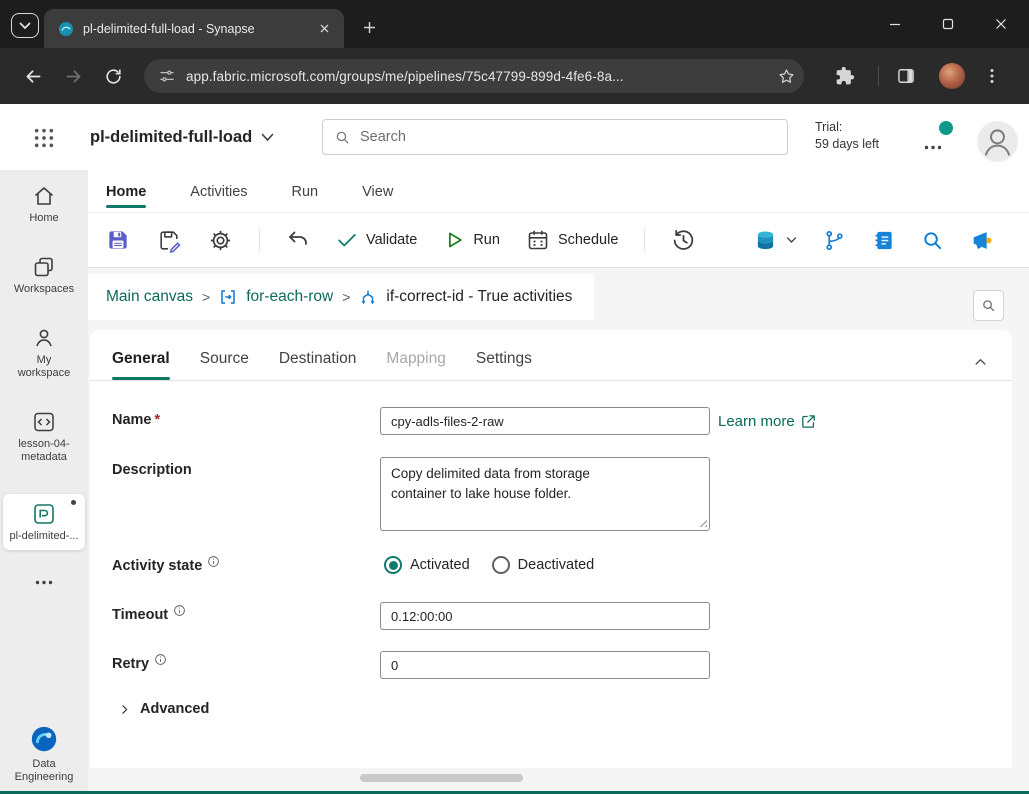 The image size is (1029, 794). I want to click on save-icon, so click(118, 240).